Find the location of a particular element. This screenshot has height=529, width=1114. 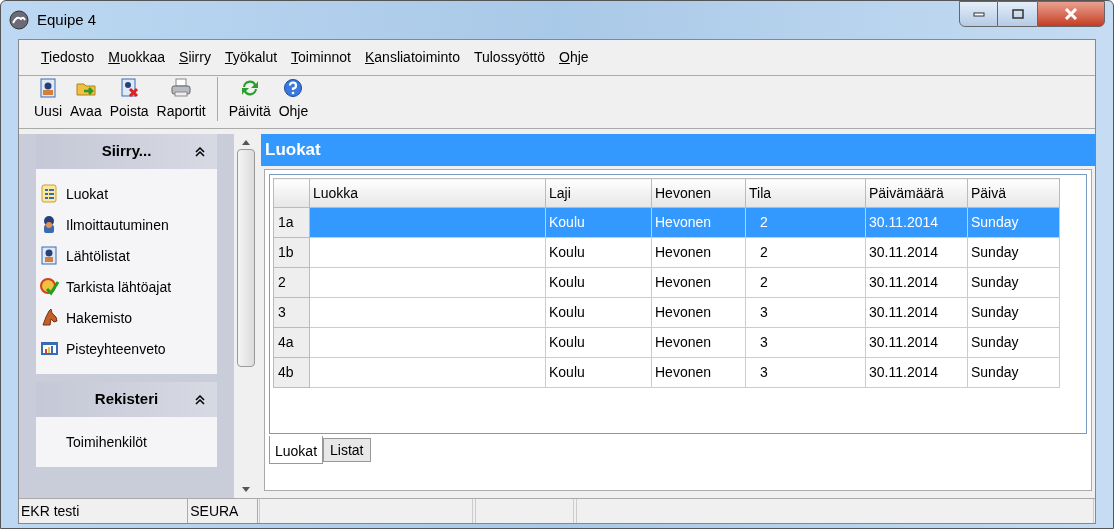

maximize-icon is located at coordinates (1017, 14).